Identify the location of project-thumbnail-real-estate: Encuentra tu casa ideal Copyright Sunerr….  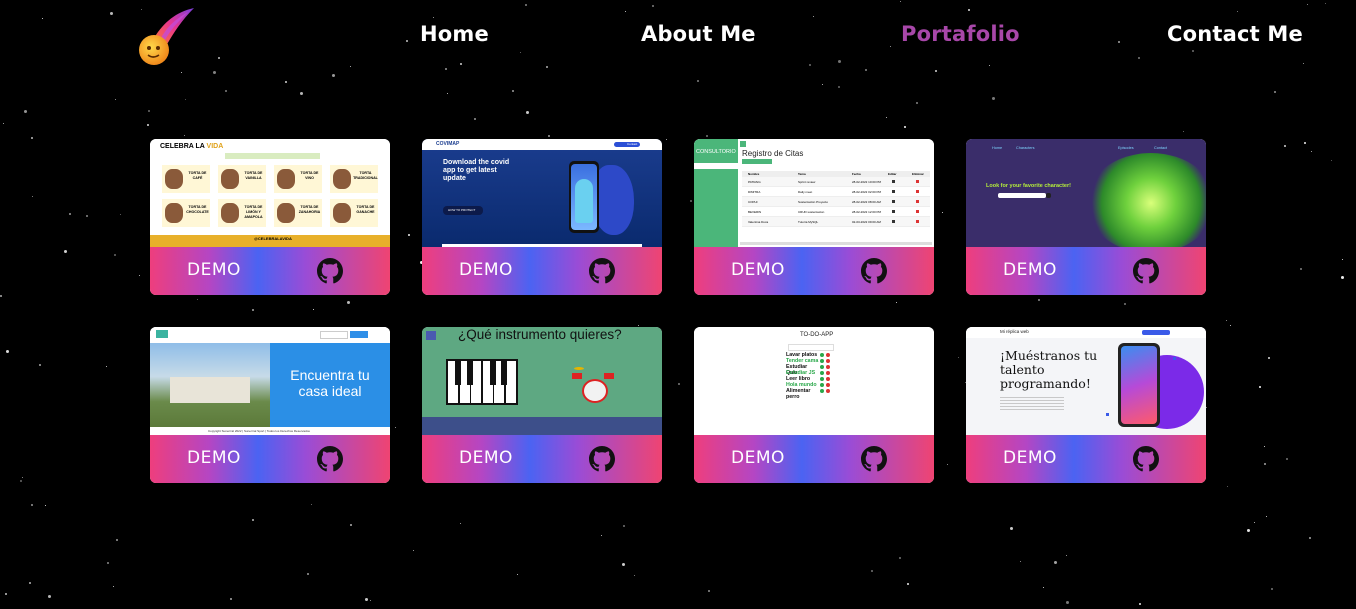
(270, 381).